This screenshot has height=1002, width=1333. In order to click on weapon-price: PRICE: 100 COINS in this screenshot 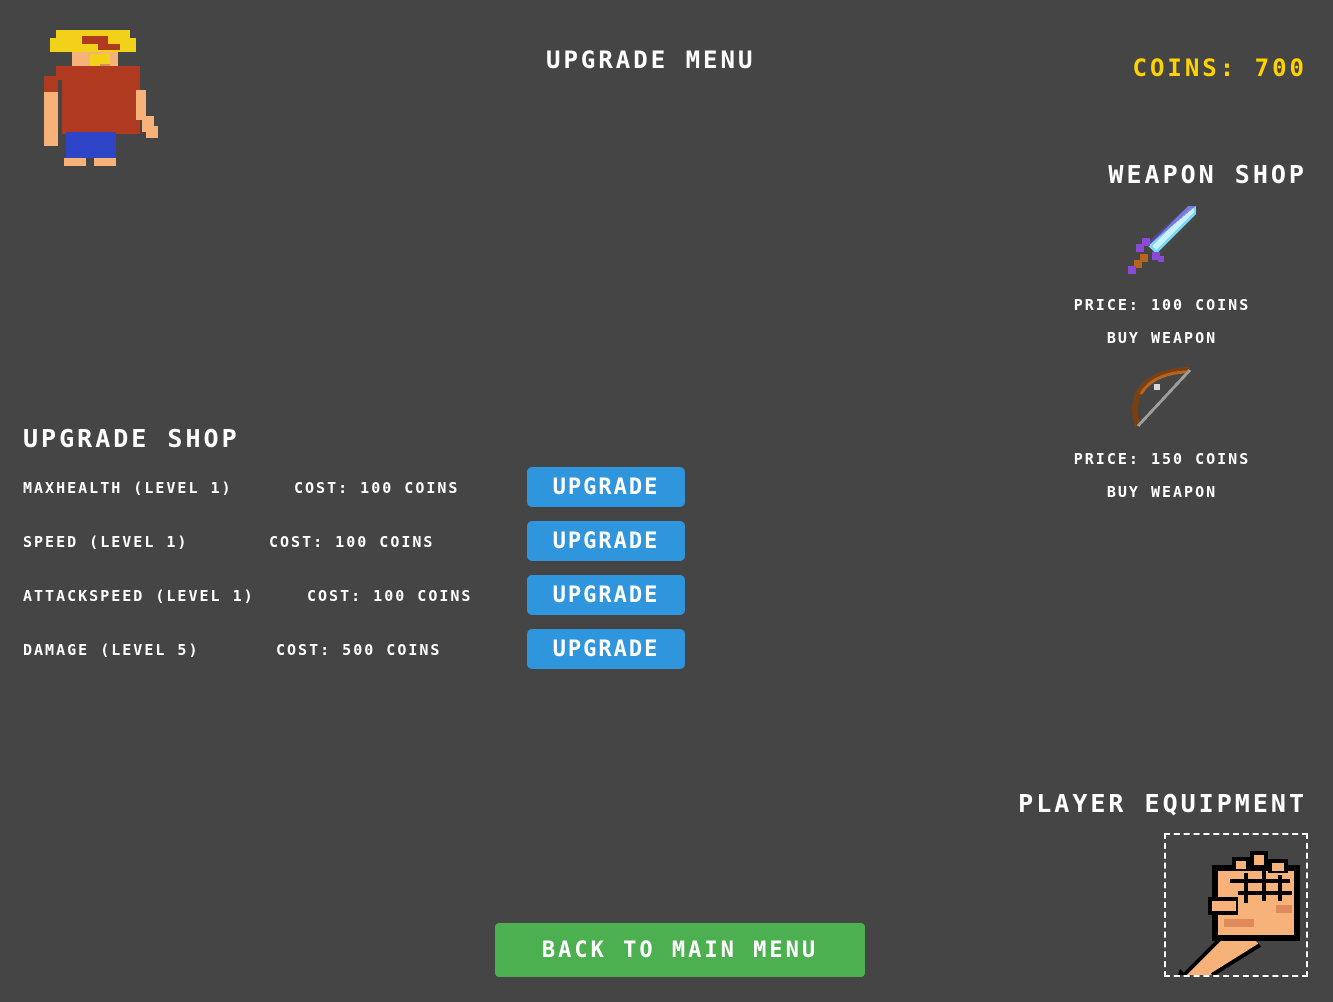, I will do `click(1162, 305)`.